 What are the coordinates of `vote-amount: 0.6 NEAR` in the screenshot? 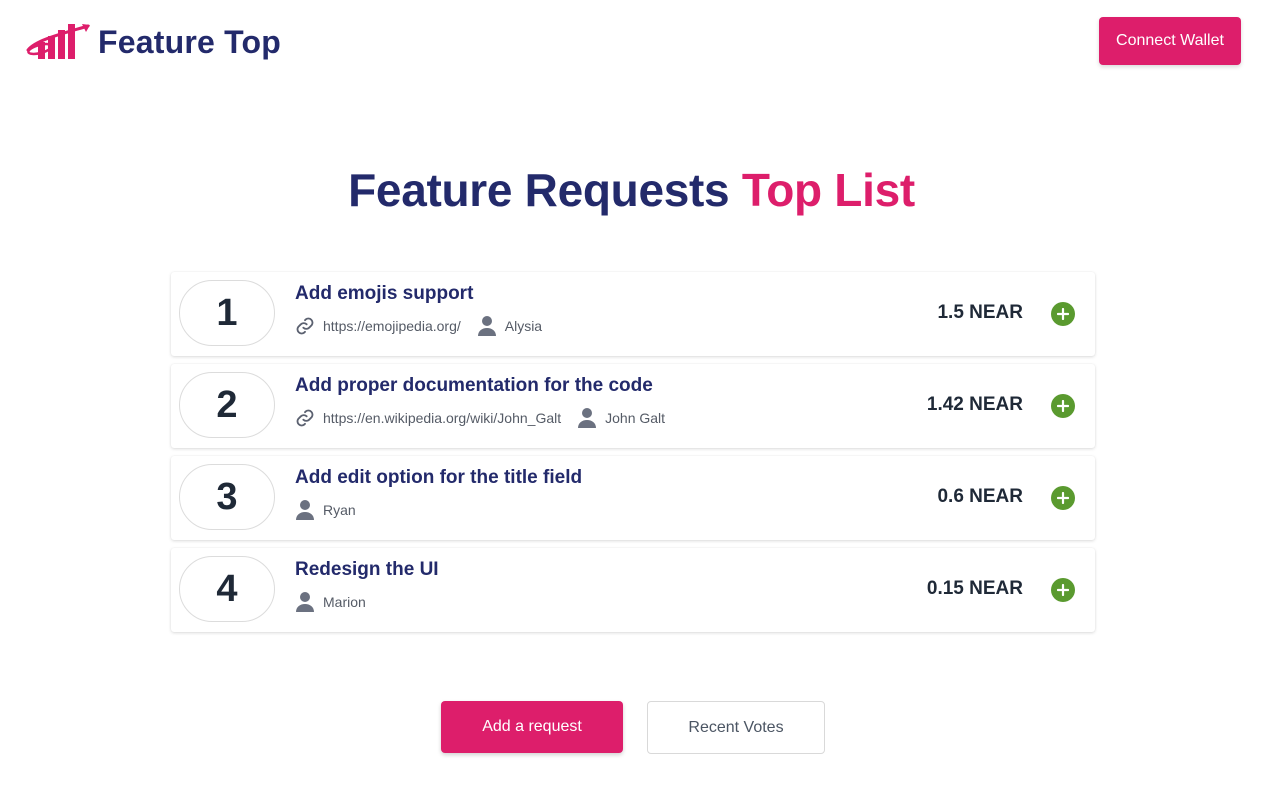 It's located at (980, 496).